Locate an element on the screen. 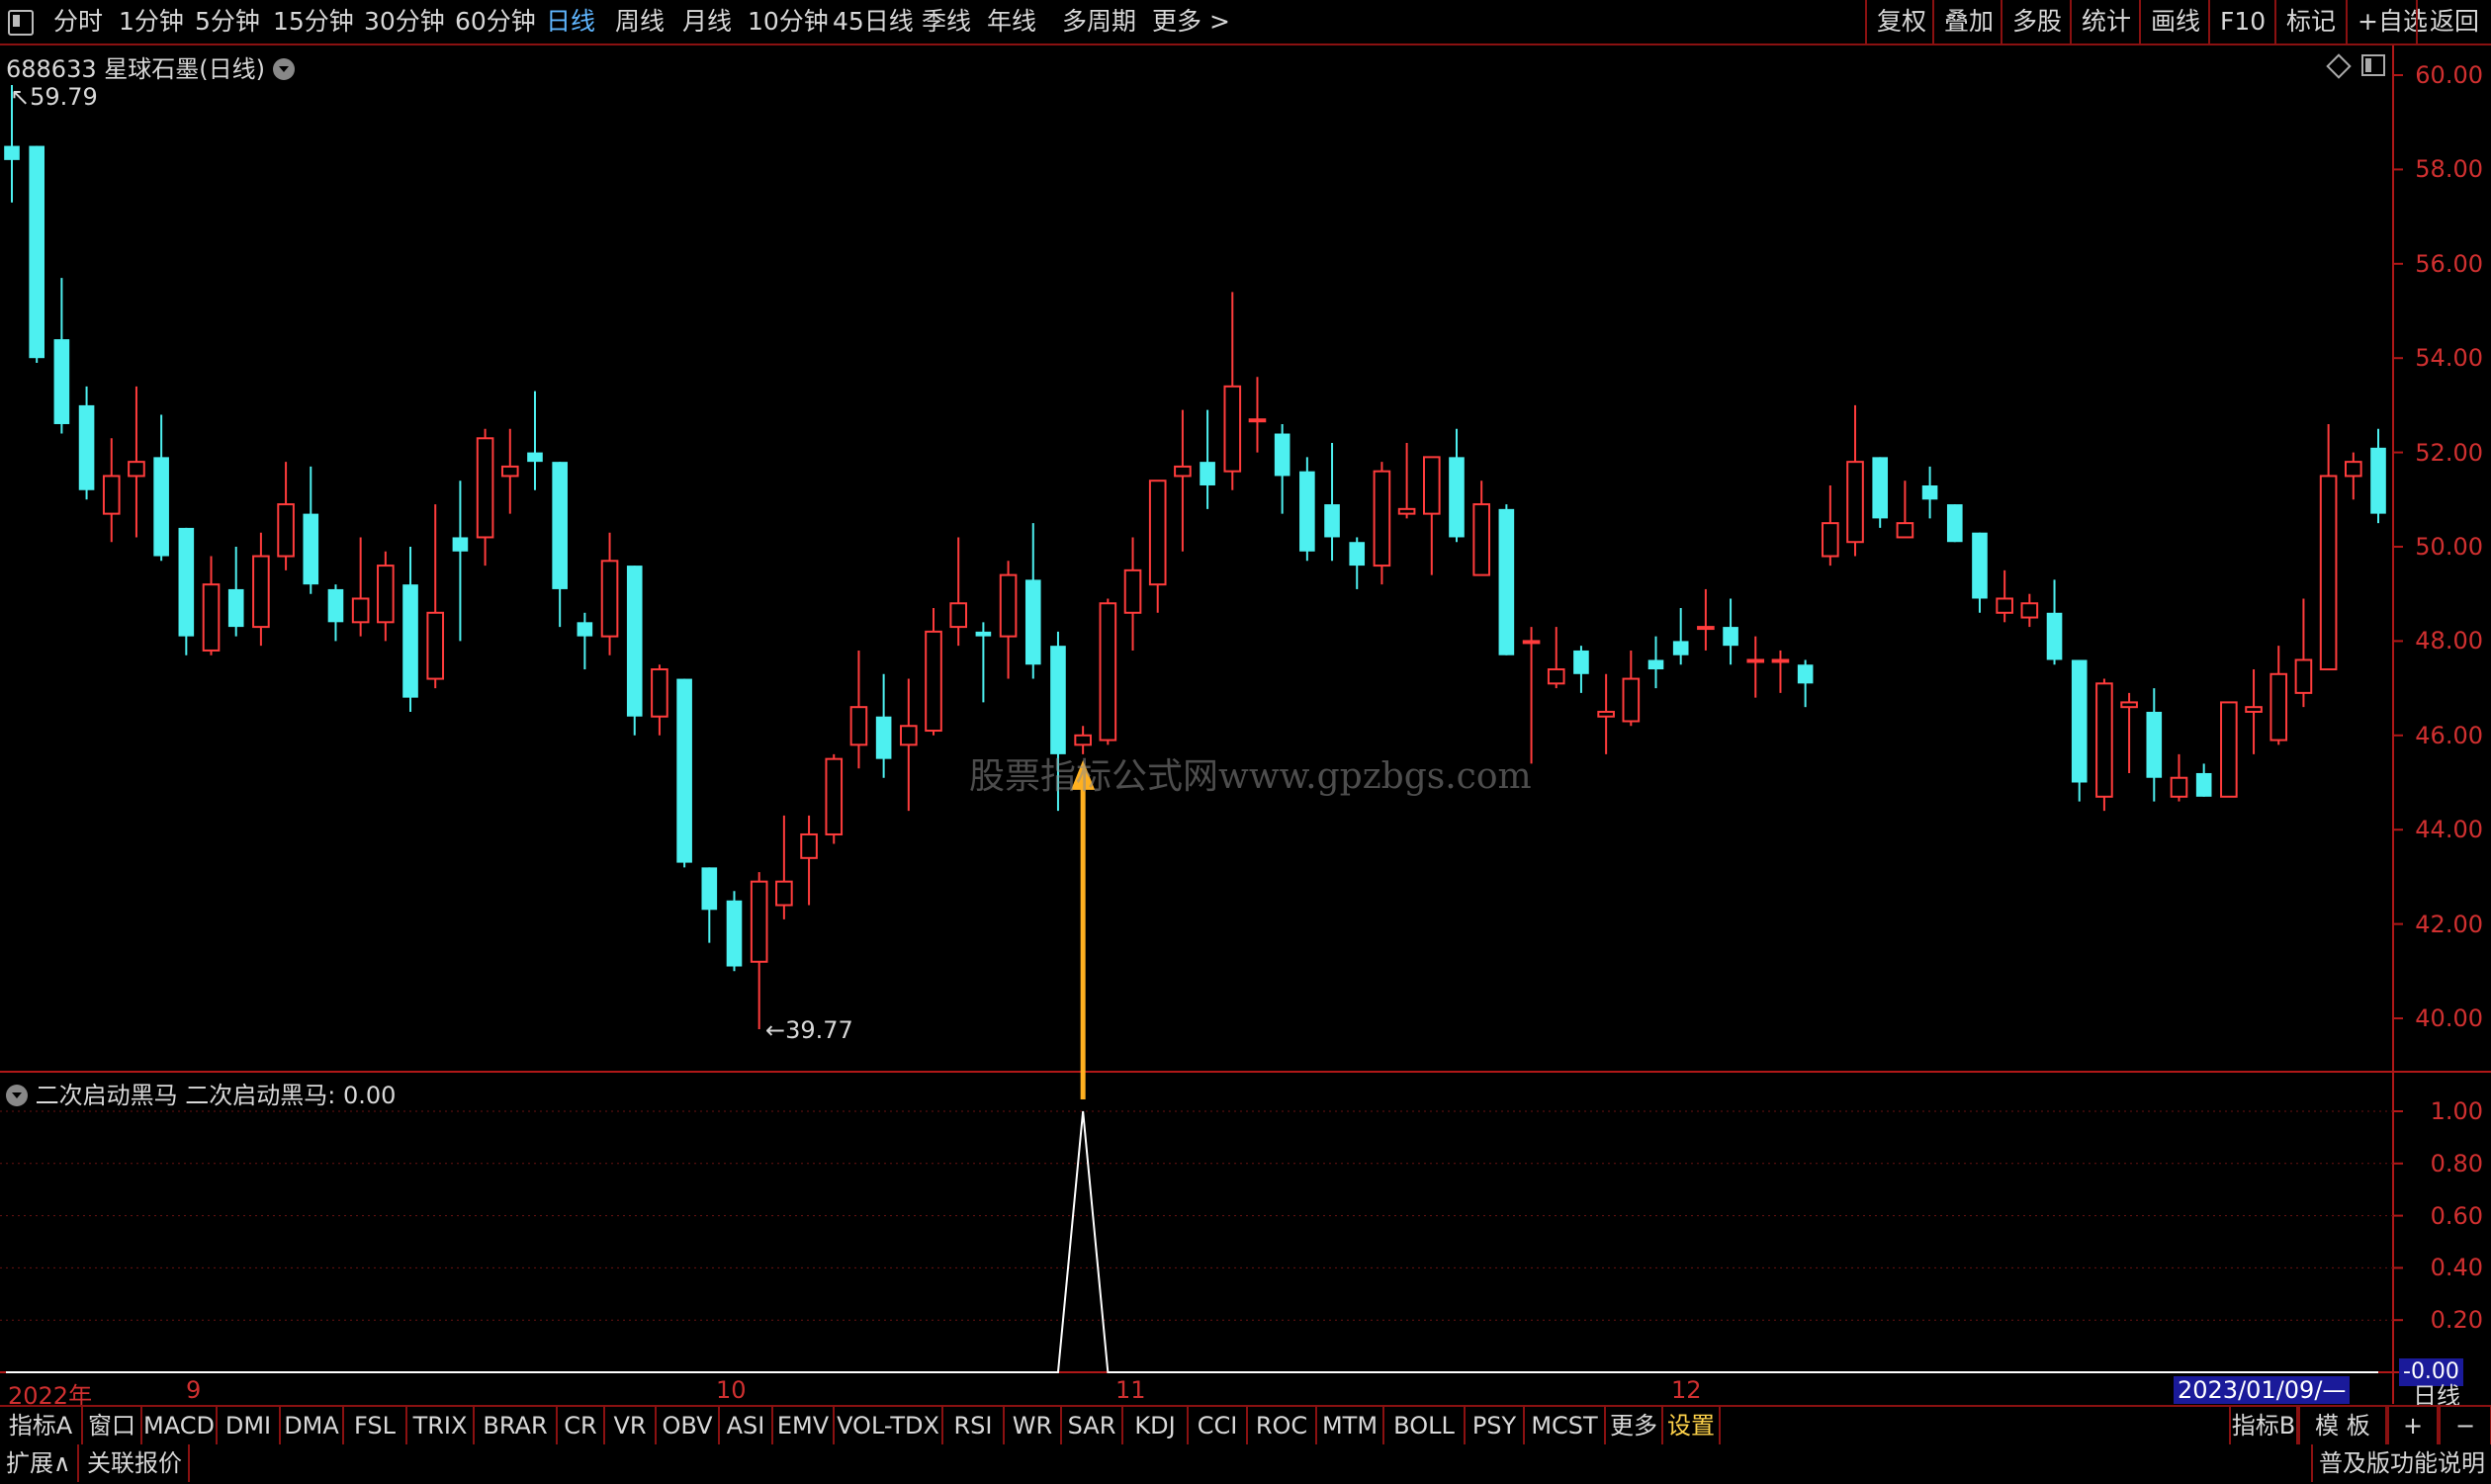 Image resolution: width=2491 pixels, height=1484 pixels. indicator-tab-14: RSI is located at coordinates (974, 1425).